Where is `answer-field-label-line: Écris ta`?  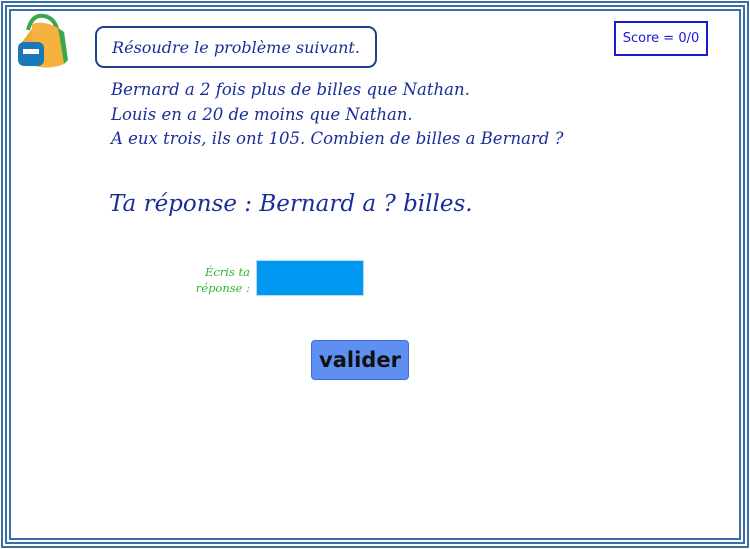 answer-field-label-line: Écris ta is located at coordinates (227, 272).